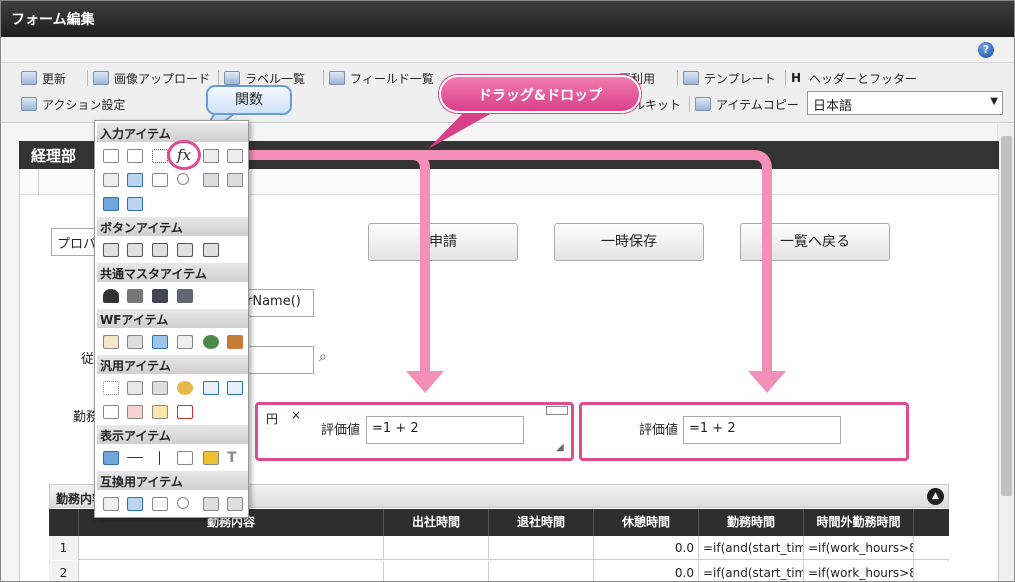 This screenshot has width=1015, height=582. What do you see at coordinates (111, 342) in the screenshot?
I see `clipboard-icon` at bounding box center [111, 342].